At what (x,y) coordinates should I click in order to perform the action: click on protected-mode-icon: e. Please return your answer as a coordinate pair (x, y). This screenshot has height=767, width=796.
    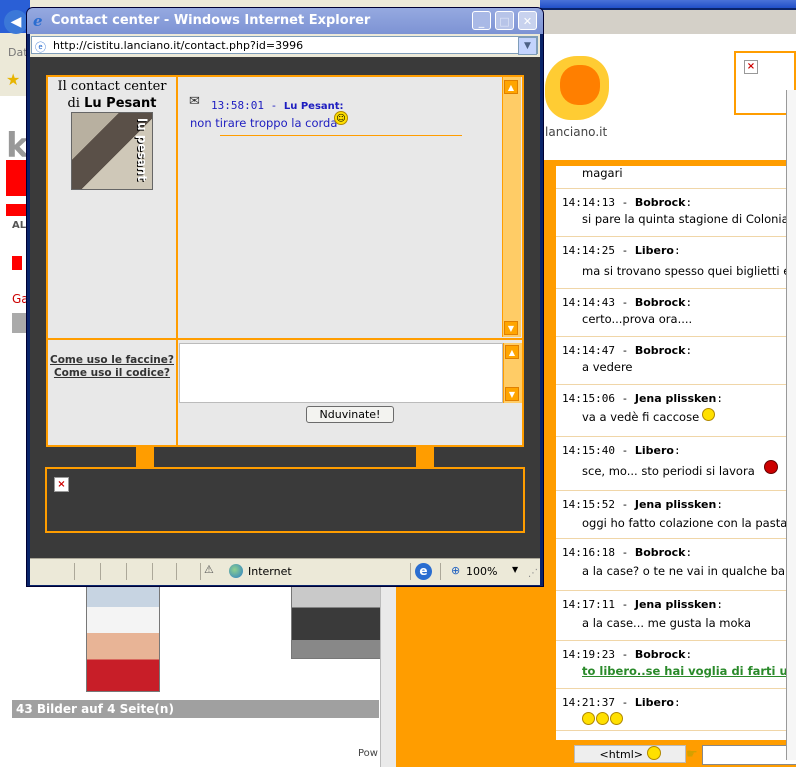
    Looking at the image, I should click on (423, 571).